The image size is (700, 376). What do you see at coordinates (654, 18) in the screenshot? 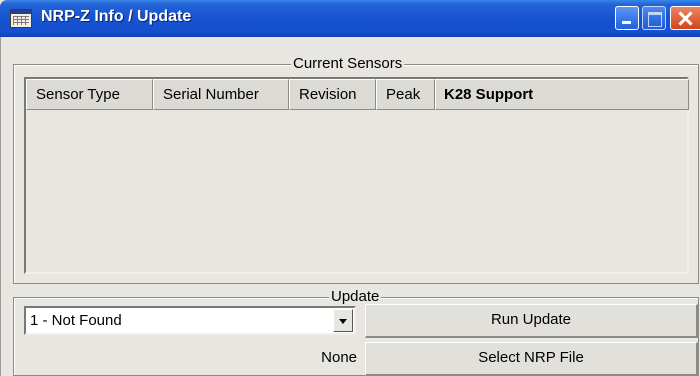
I see `maximize-button` at bounding box center [654, 18].